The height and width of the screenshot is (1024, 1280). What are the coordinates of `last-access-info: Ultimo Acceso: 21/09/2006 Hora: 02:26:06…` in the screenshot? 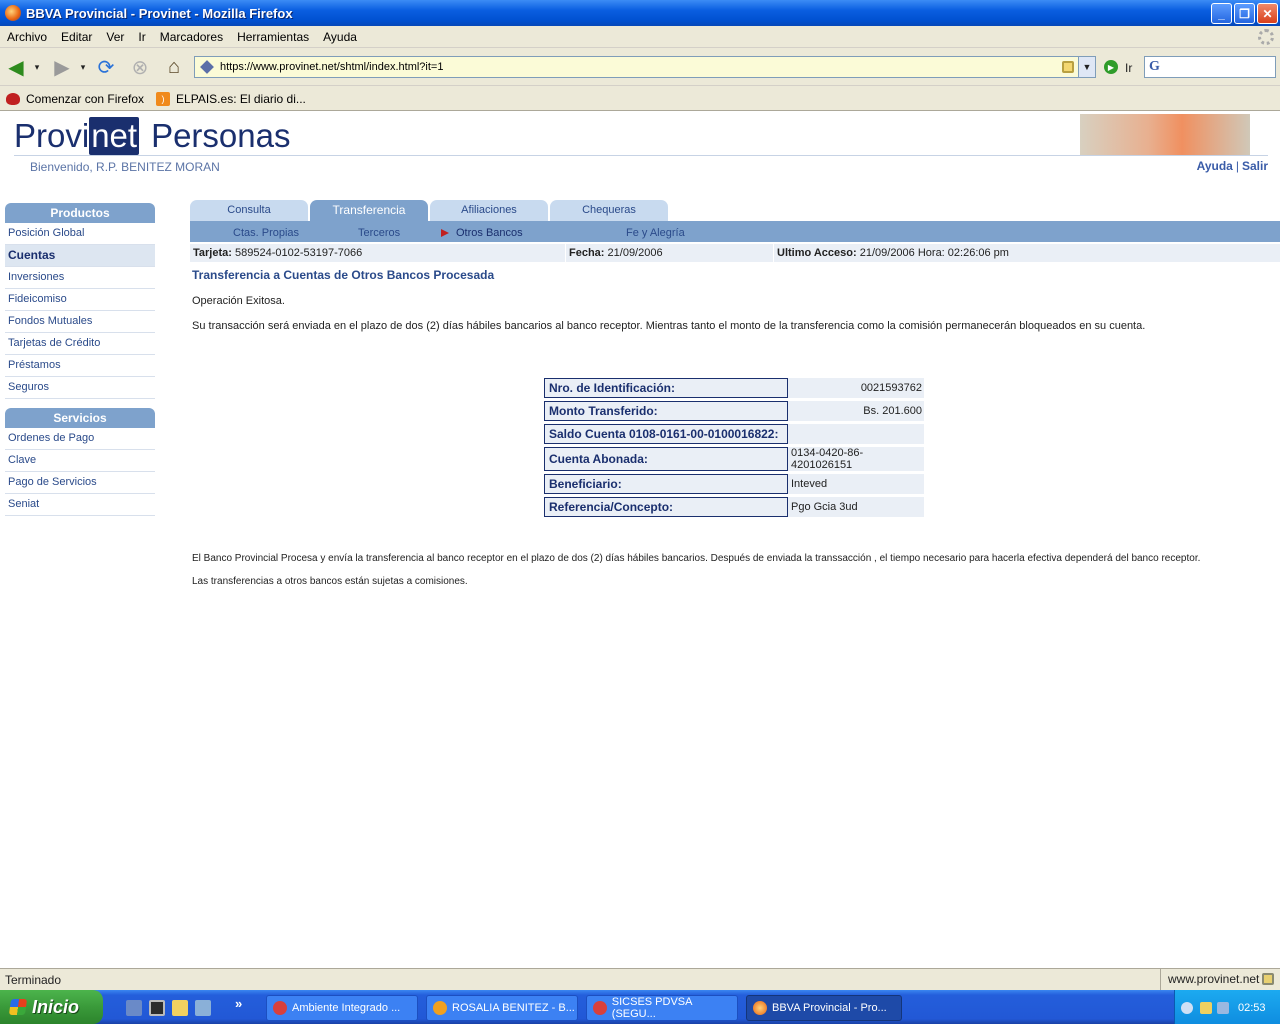 It's located at (893, 253).